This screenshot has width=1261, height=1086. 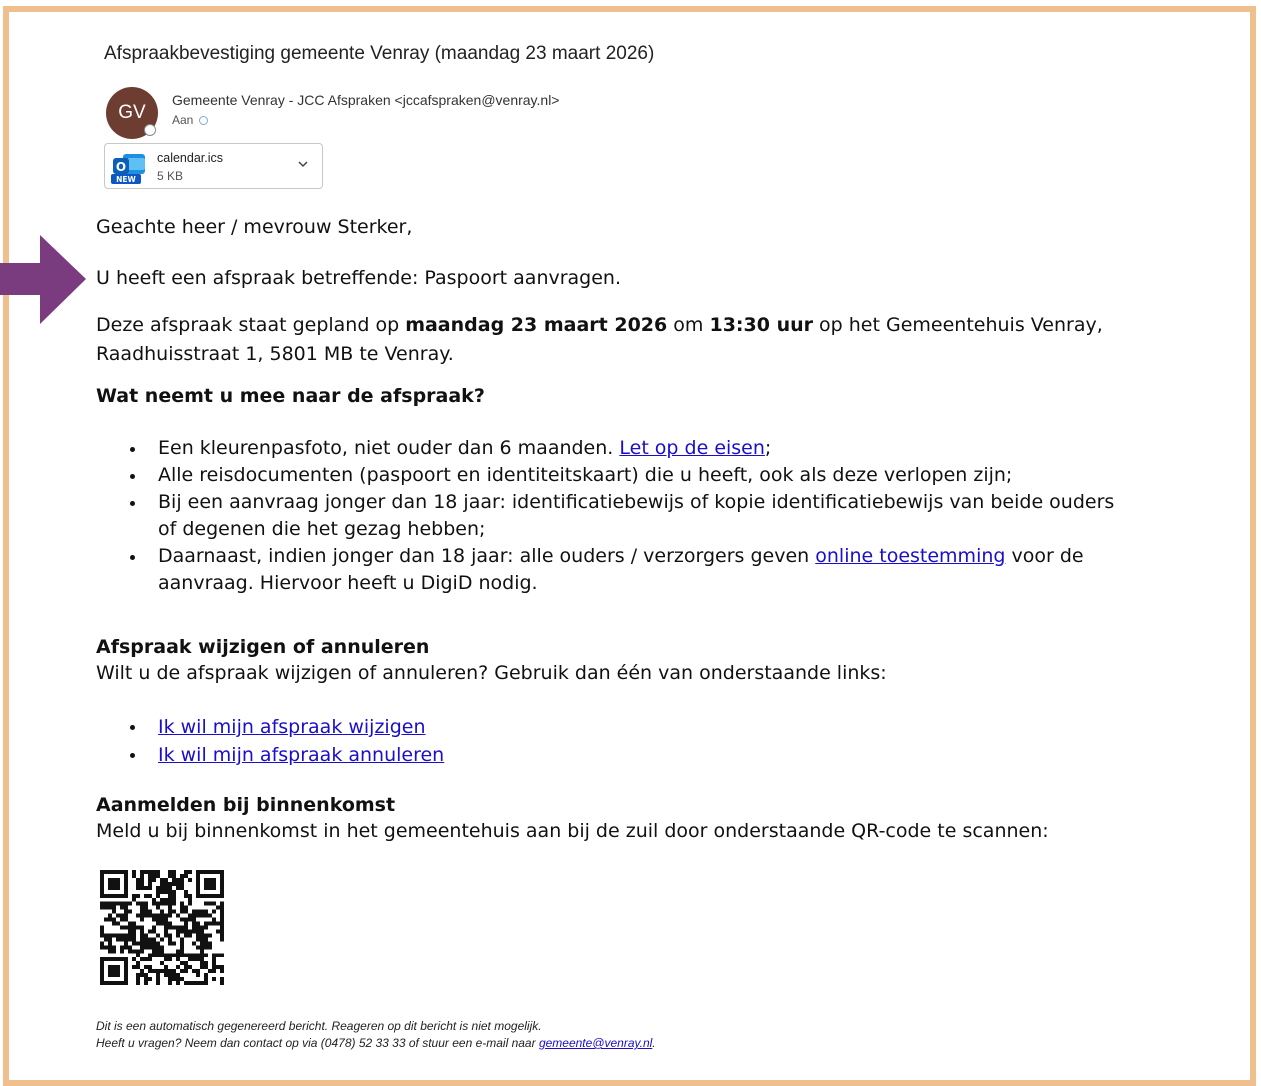 I want to click on chevron-down-icon, so click(x=303, y=164).